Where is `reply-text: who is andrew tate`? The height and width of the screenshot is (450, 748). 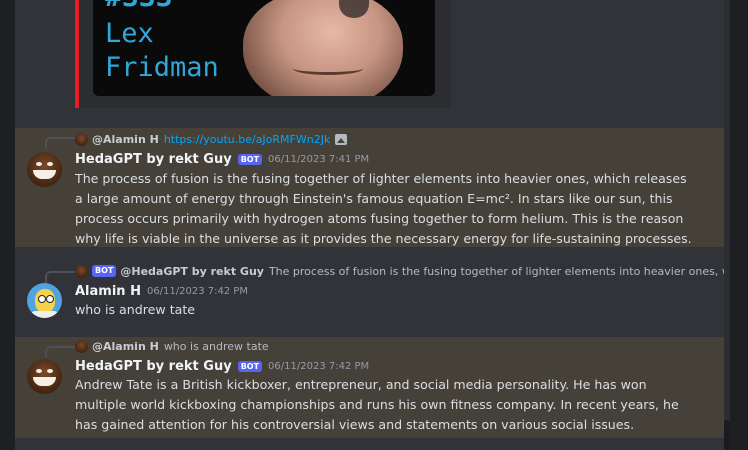
reply-text: who is andrew tate is located at coordinates (216, 346).